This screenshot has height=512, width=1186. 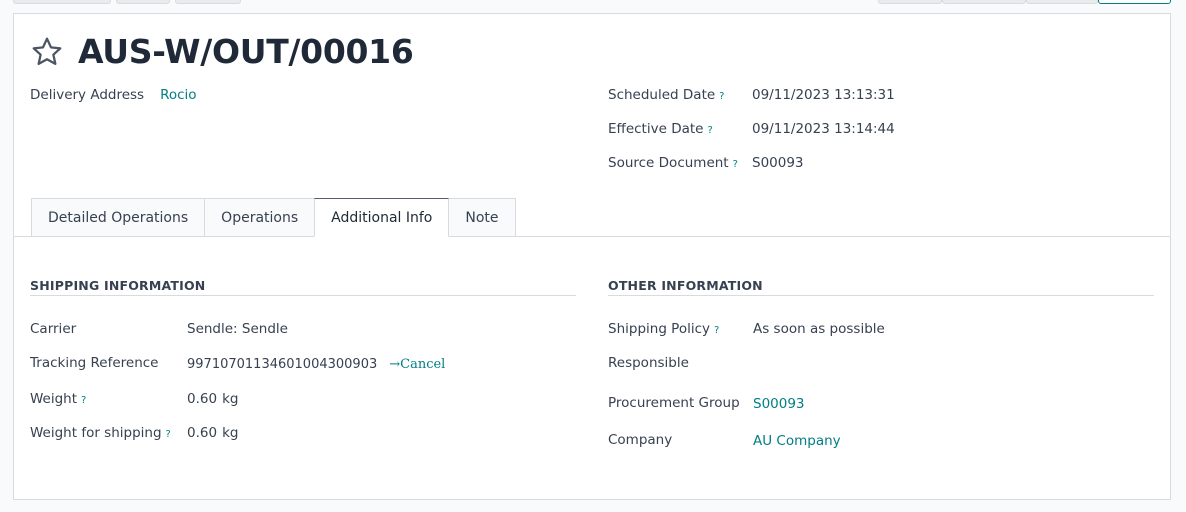 I want to click on tab-additional-info: Additional Info, so click(x=382, y=217).